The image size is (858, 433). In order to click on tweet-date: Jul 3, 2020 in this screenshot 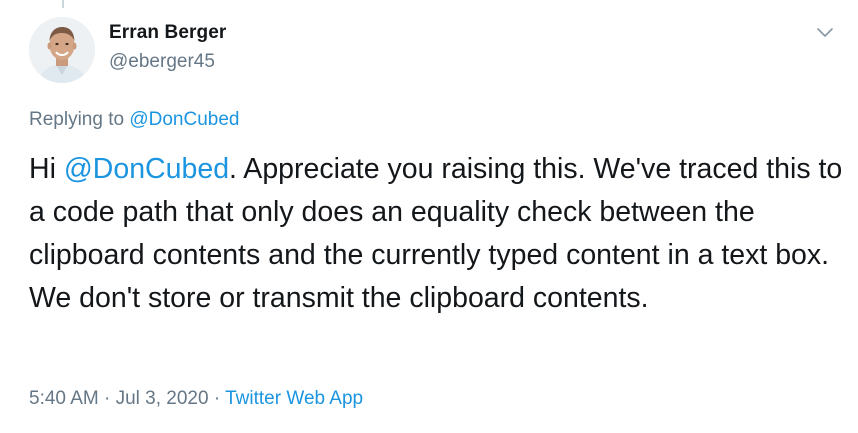, I will do `click(162, 398)`.